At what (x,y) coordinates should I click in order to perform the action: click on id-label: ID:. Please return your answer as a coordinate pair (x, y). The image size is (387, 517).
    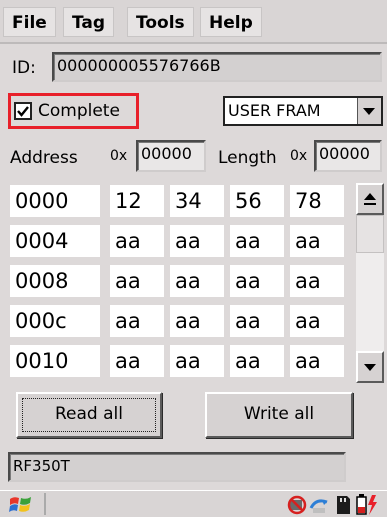
    Looking at the image, I should click on (24, 68).